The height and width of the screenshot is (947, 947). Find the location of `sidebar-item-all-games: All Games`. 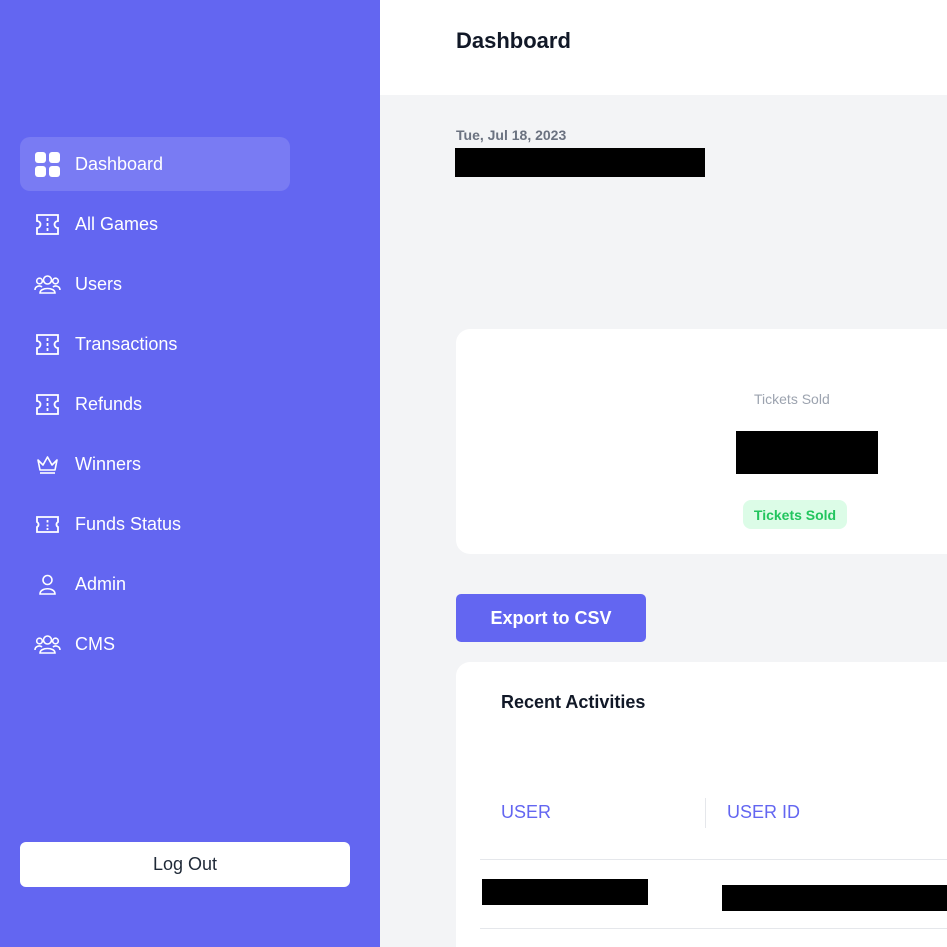

sidebar-item-all-games: All Games is located at coordinates (155, 224).